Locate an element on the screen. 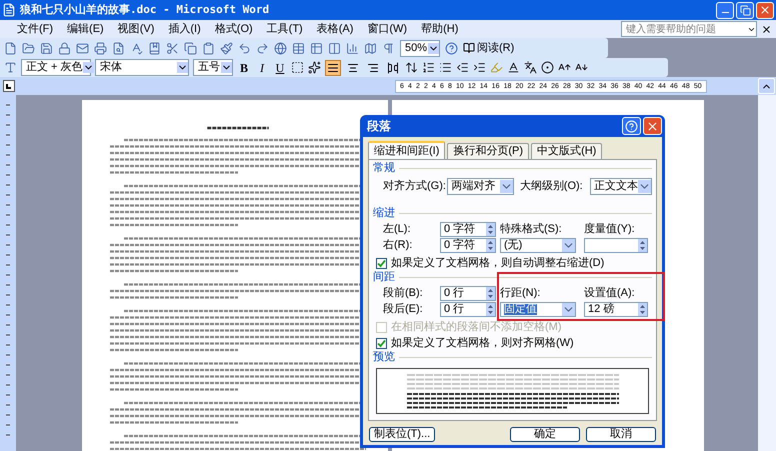 This screenshot has height=451, width=776. print-preview-icon is located at coordinates (118, 48).